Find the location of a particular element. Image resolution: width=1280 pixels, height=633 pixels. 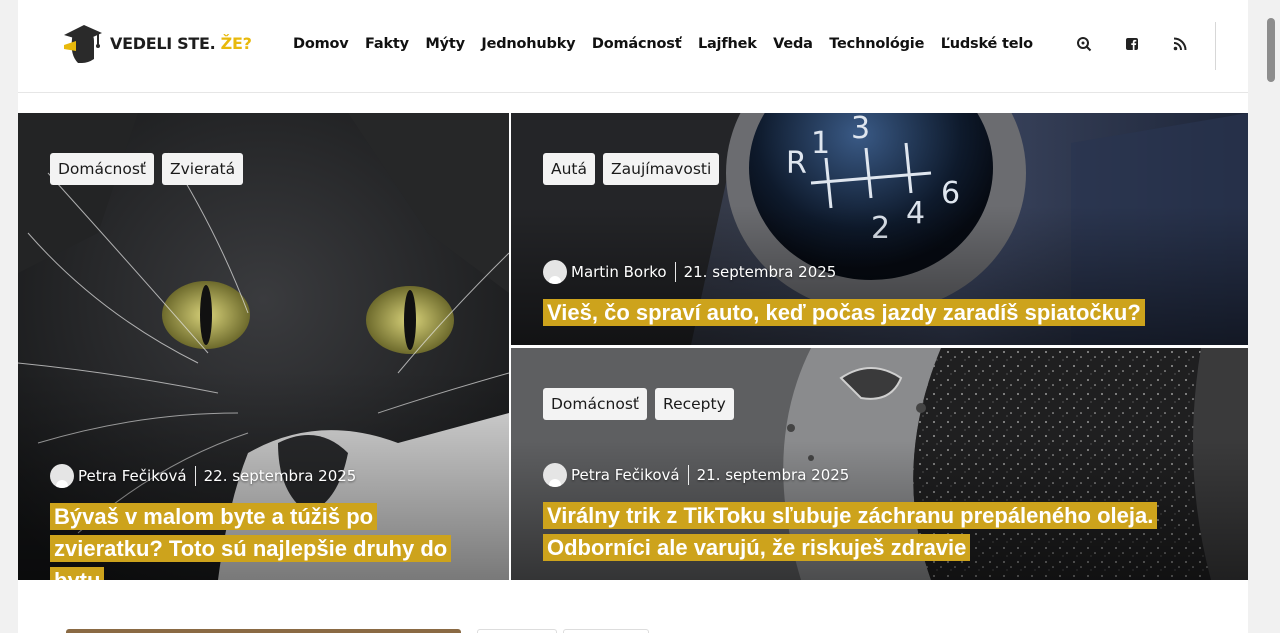

tag-link: Recepty is located at coordinates (694, 404).